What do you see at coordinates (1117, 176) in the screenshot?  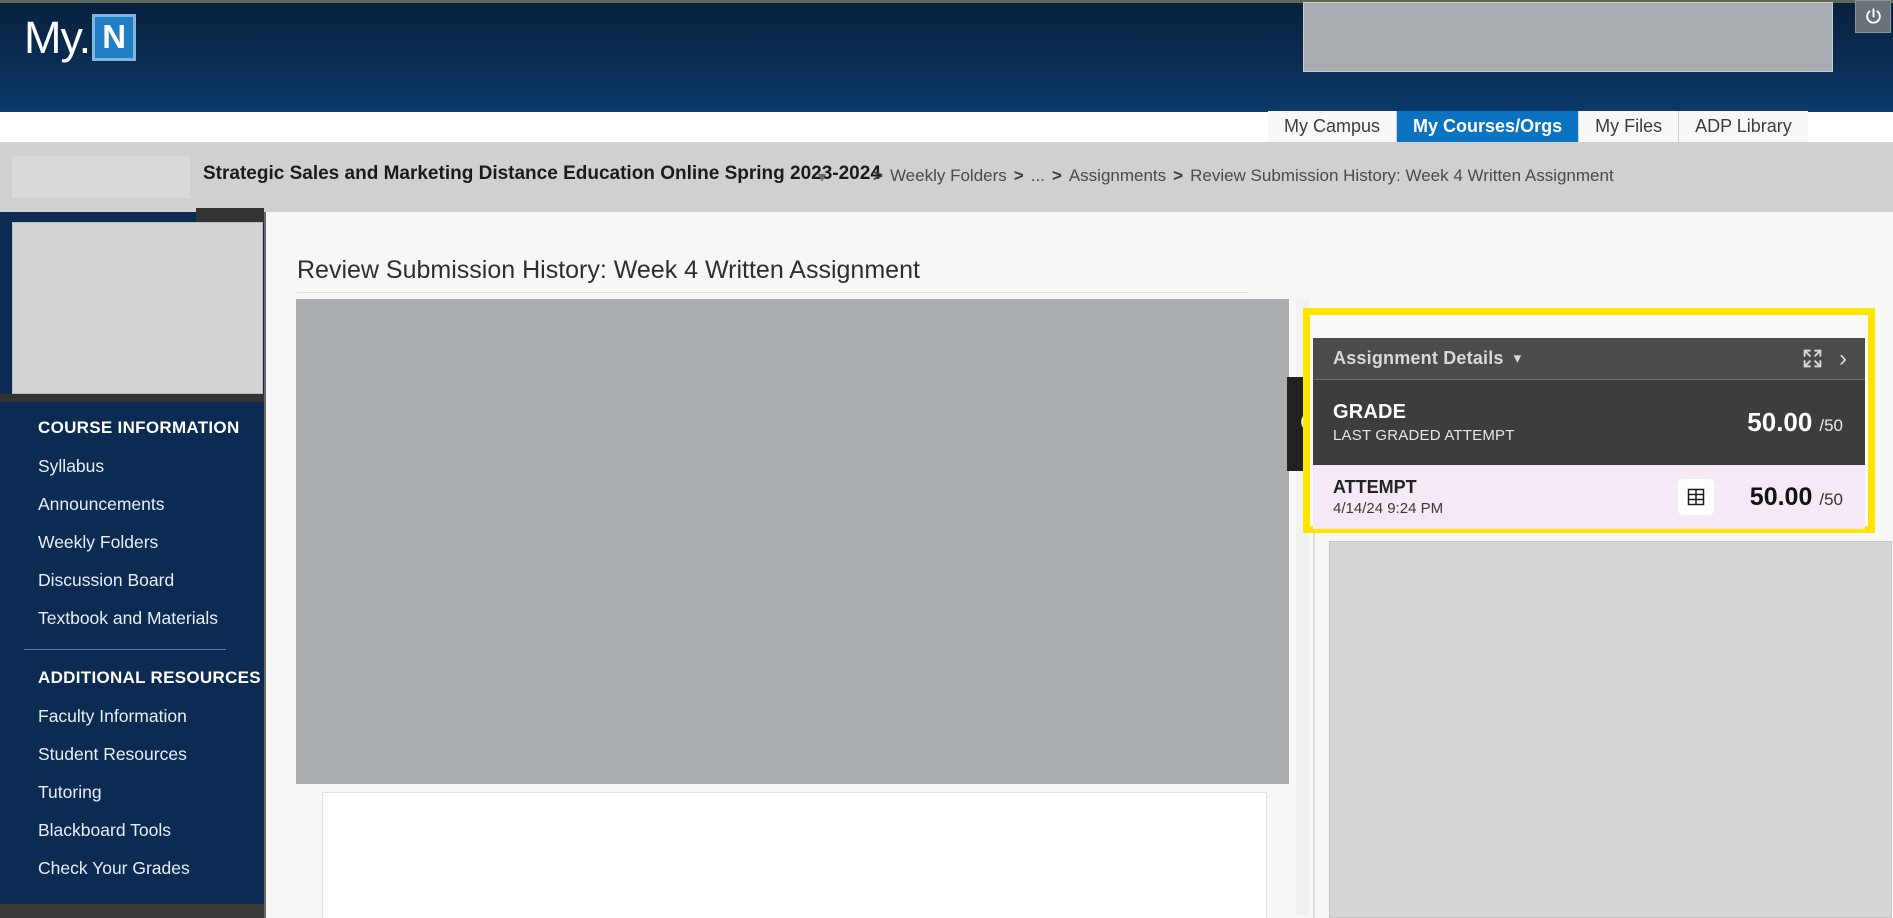 I see `breadcrumb-item-assignments: Assignments` at bounding box center [1117, 176].